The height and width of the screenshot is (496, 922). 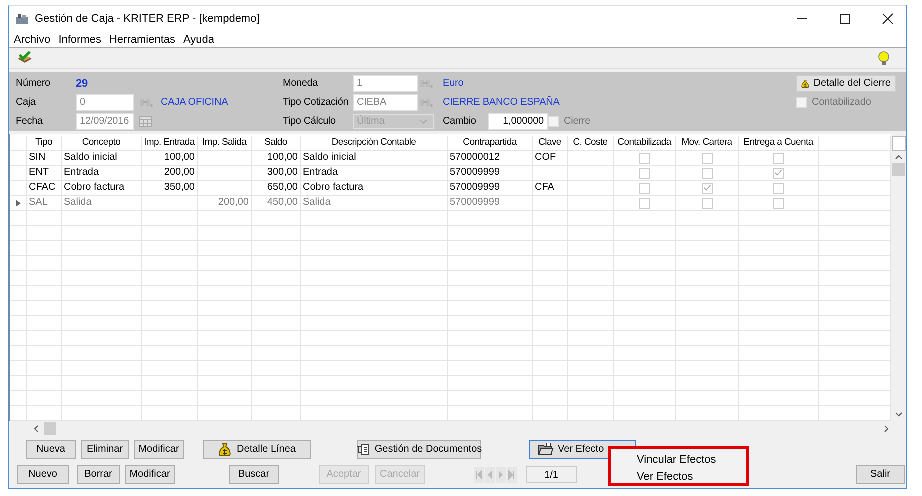 I want to click on date-field: 12/09/2016, so click(x=105, y=121).